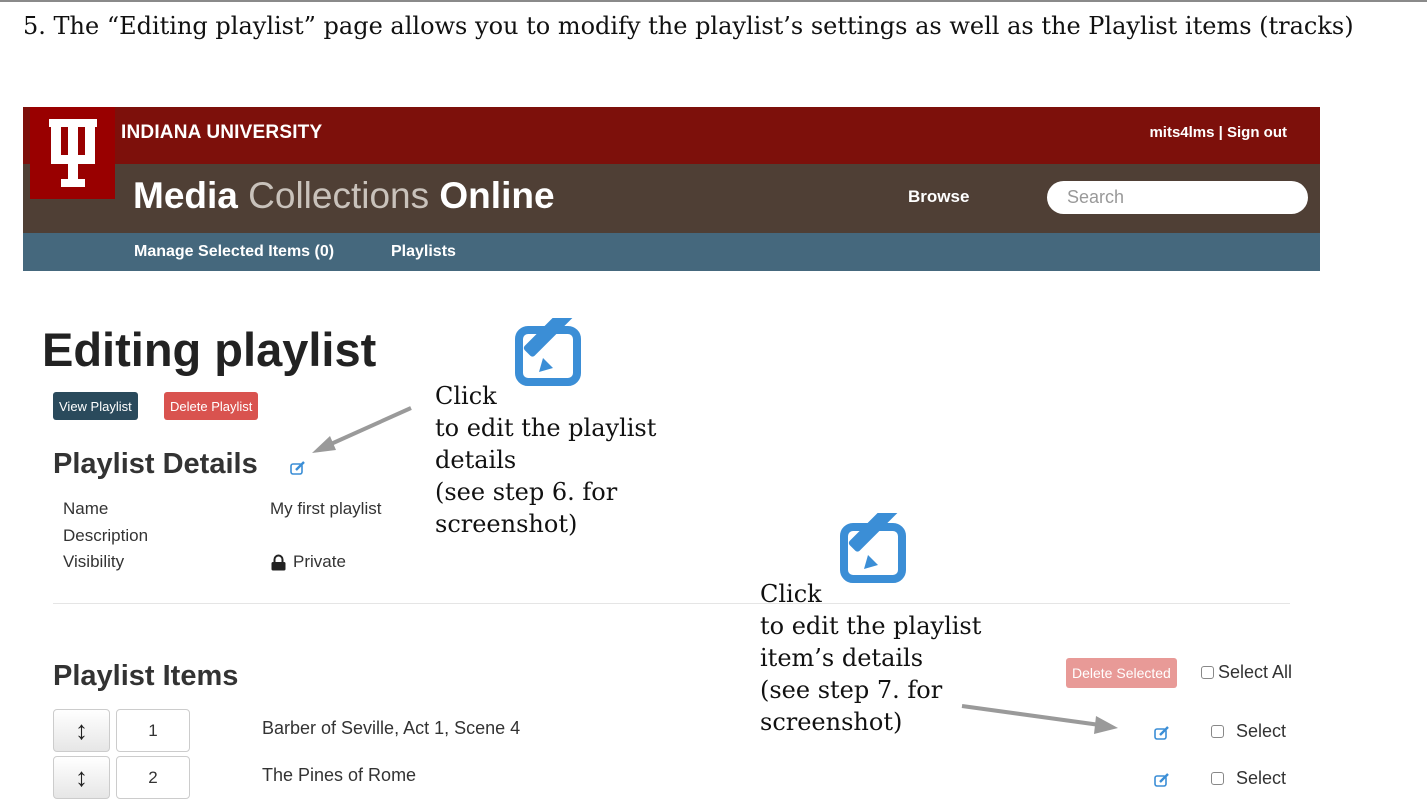 This screenshot has height=811, width=1427. What do you see at coordinates (95, 406) in the screenshot?
I see `view-playlist-button: View Playlist` at bounding box center [95, 406].